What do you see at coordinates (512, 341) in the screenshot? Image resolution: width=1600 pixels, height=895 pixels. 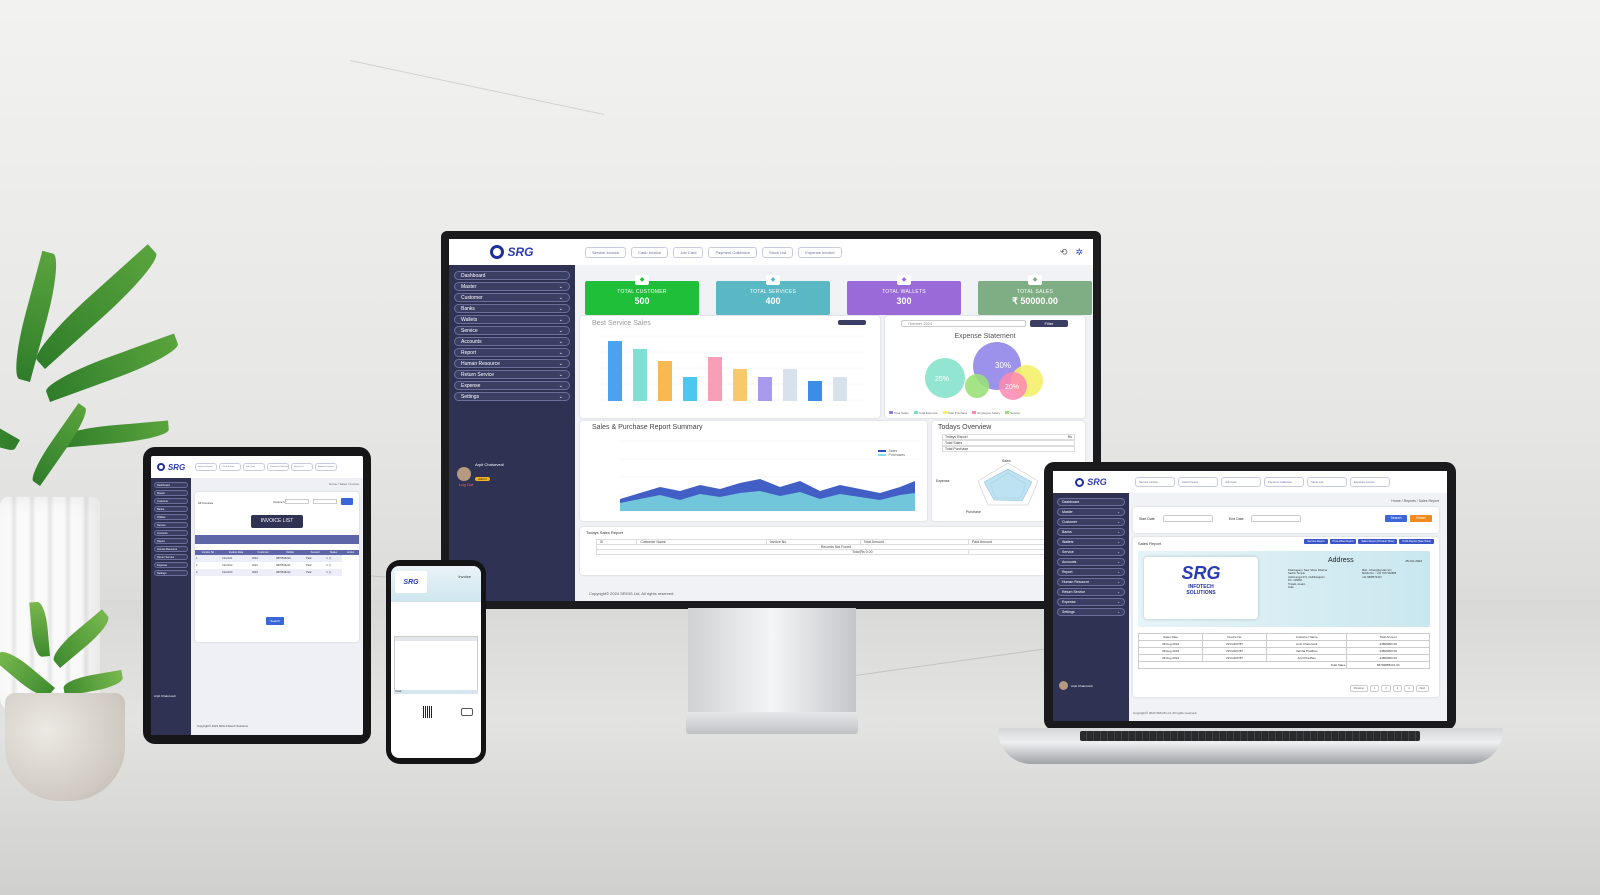 I see `sidebar-item-accounts: Accounts ⌄` at bounding box center [512, 341].